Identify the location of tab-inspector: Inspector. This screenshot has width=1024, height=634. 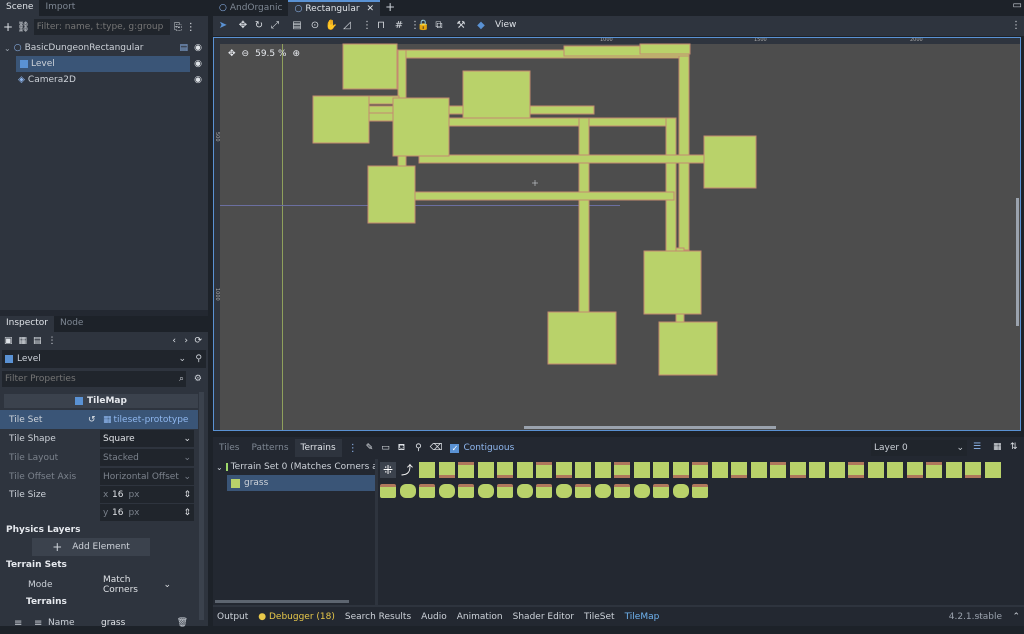
(27, 324).